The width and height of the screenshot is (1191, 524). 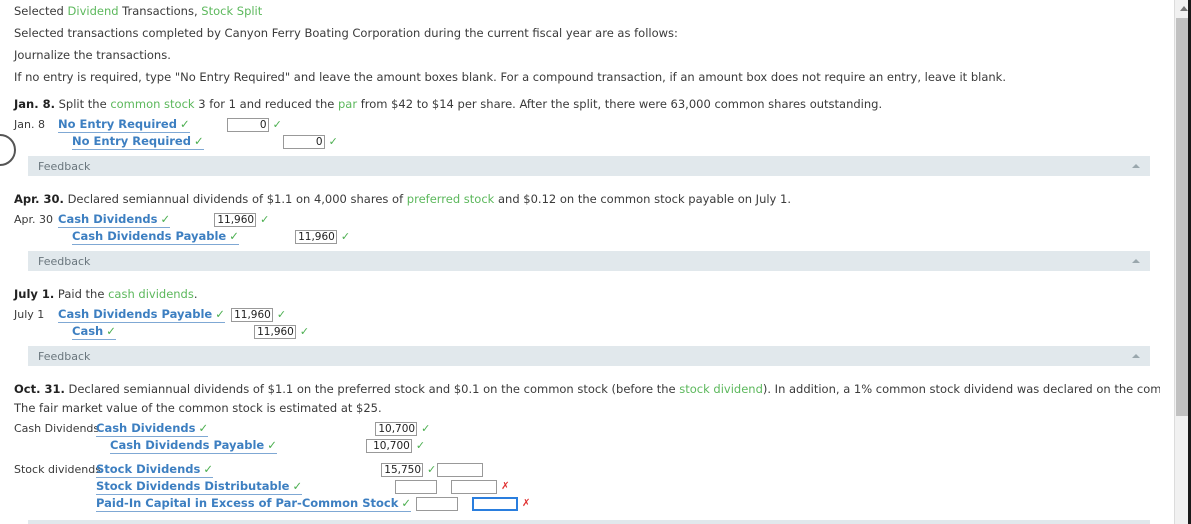 I want to click on account-select-oct31-stock-dividends: Stock Dividends ✓, so click(x=155, y=469).